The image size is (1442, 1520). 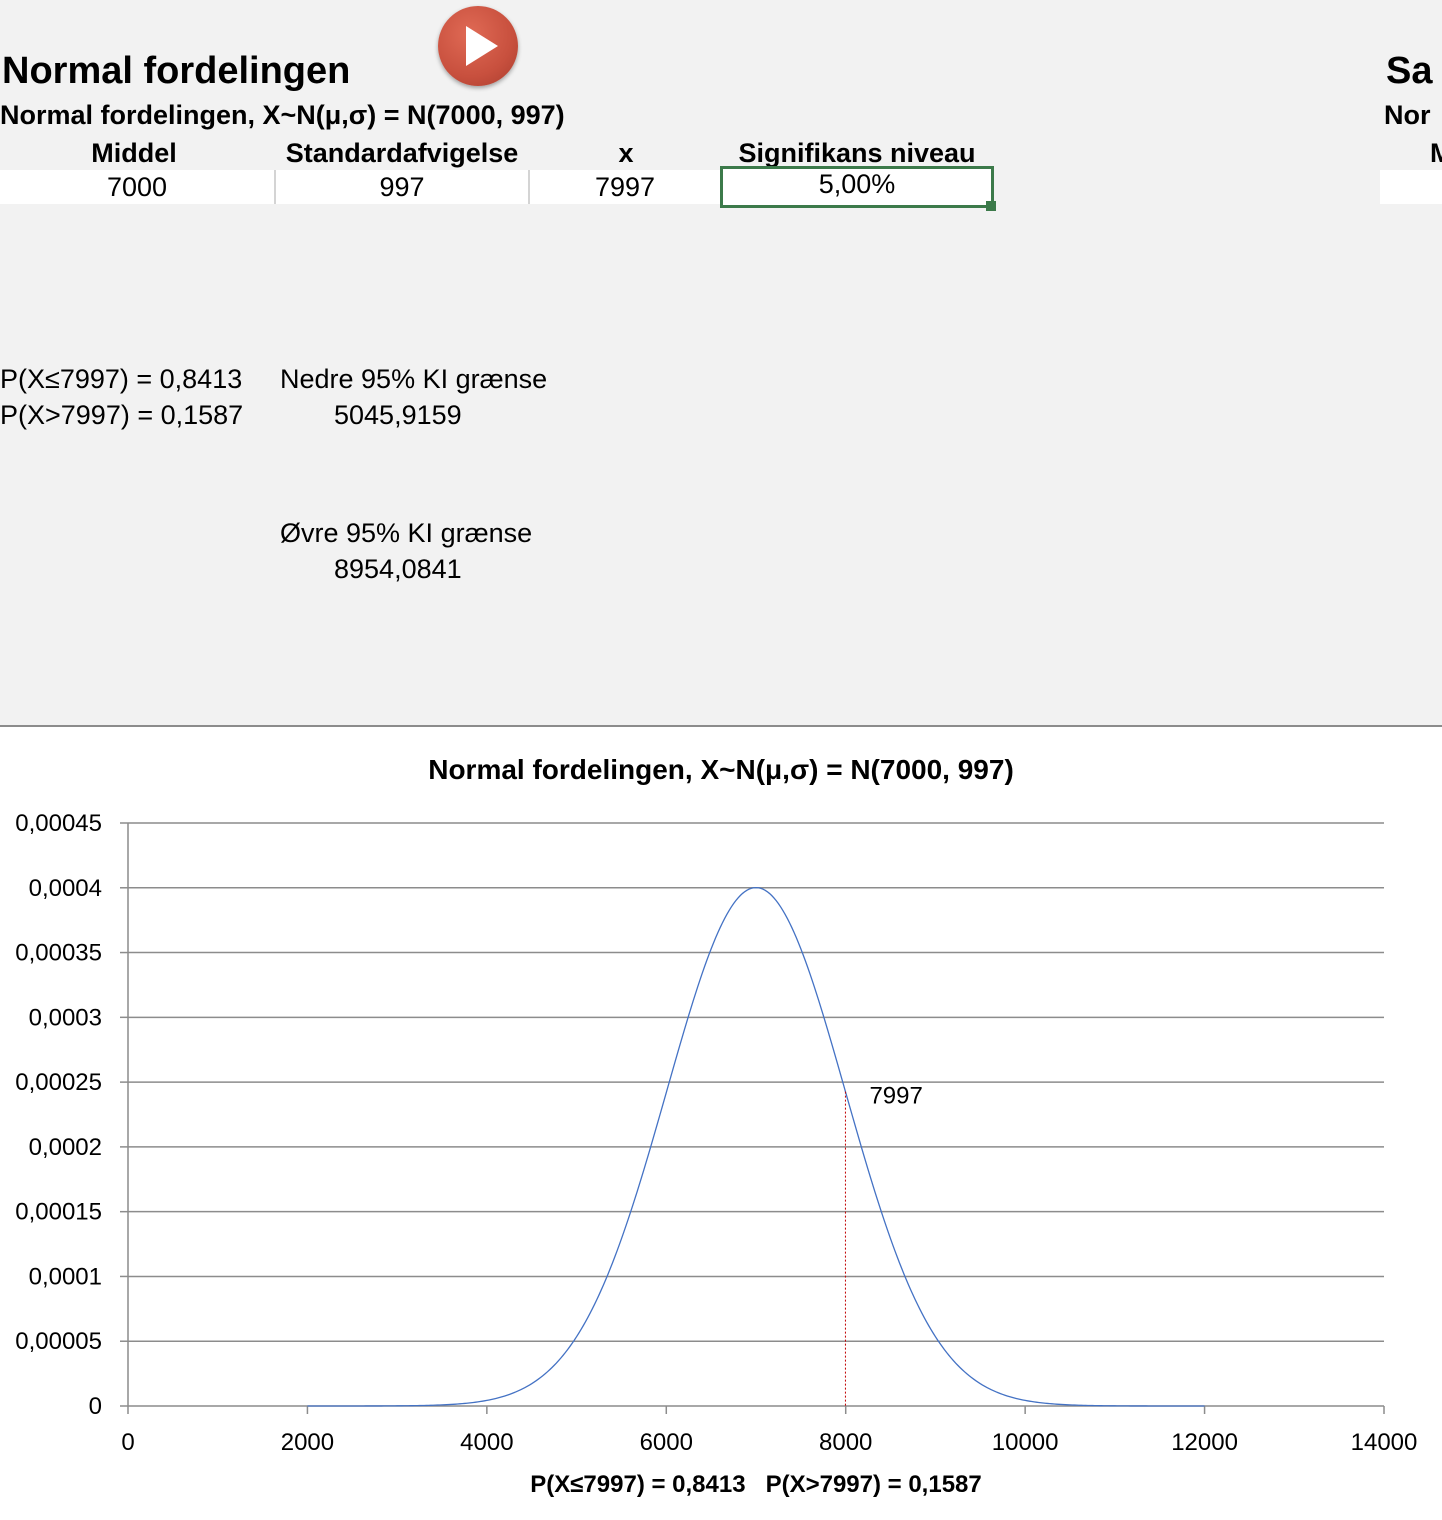 I want to click on x-tick-label: 14000, so click(x=1384, y=1442).